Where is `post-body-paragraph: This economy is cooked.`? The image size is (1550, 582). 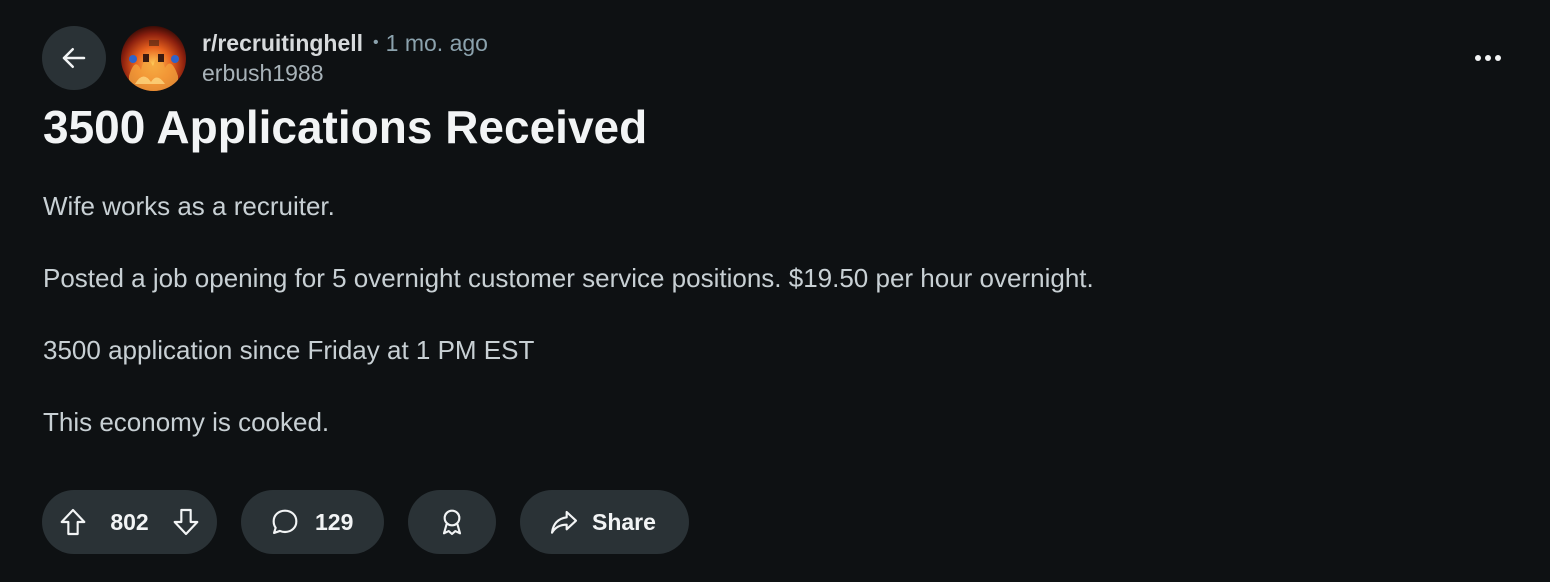
post-body-paragraph: This economy is cooked. is located at coordinates (186, 422).